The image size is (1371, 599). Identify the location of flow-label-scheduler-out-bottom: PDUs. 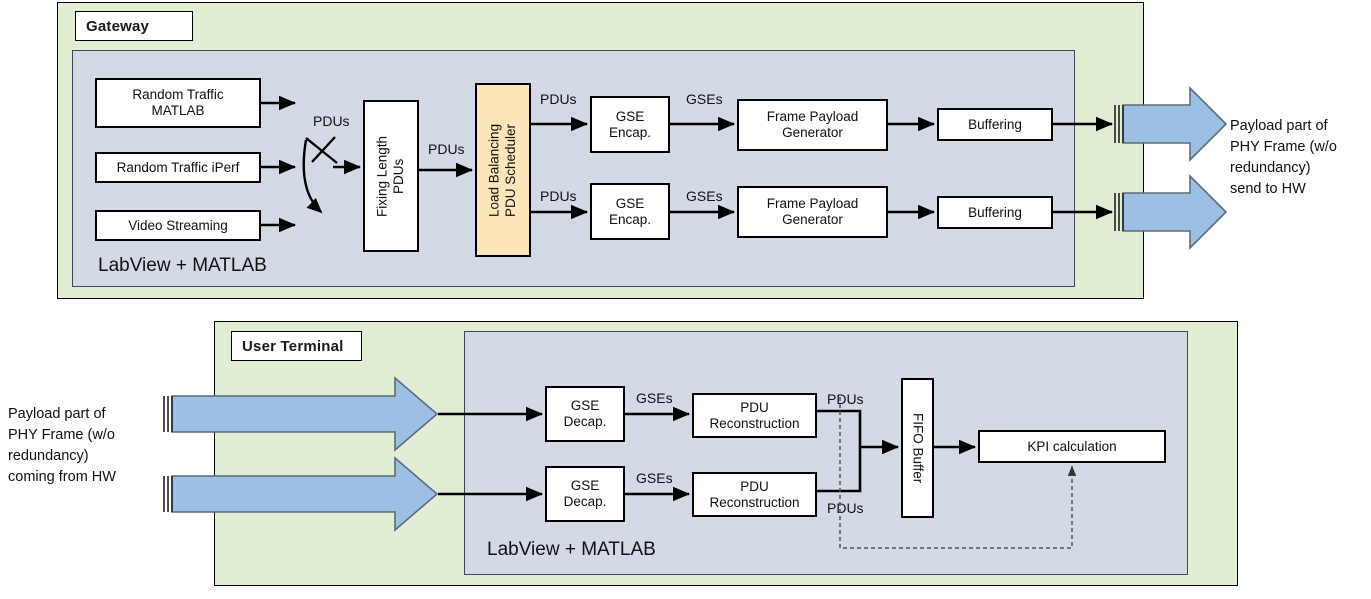
(558, 196).